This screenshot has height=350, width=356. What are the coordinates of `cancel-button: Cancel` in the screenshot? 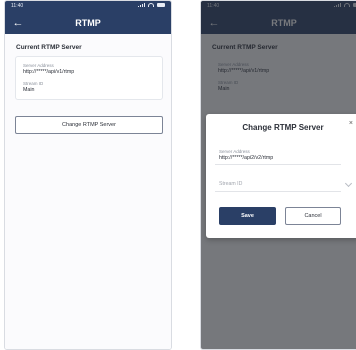 It's located at (313, 216).